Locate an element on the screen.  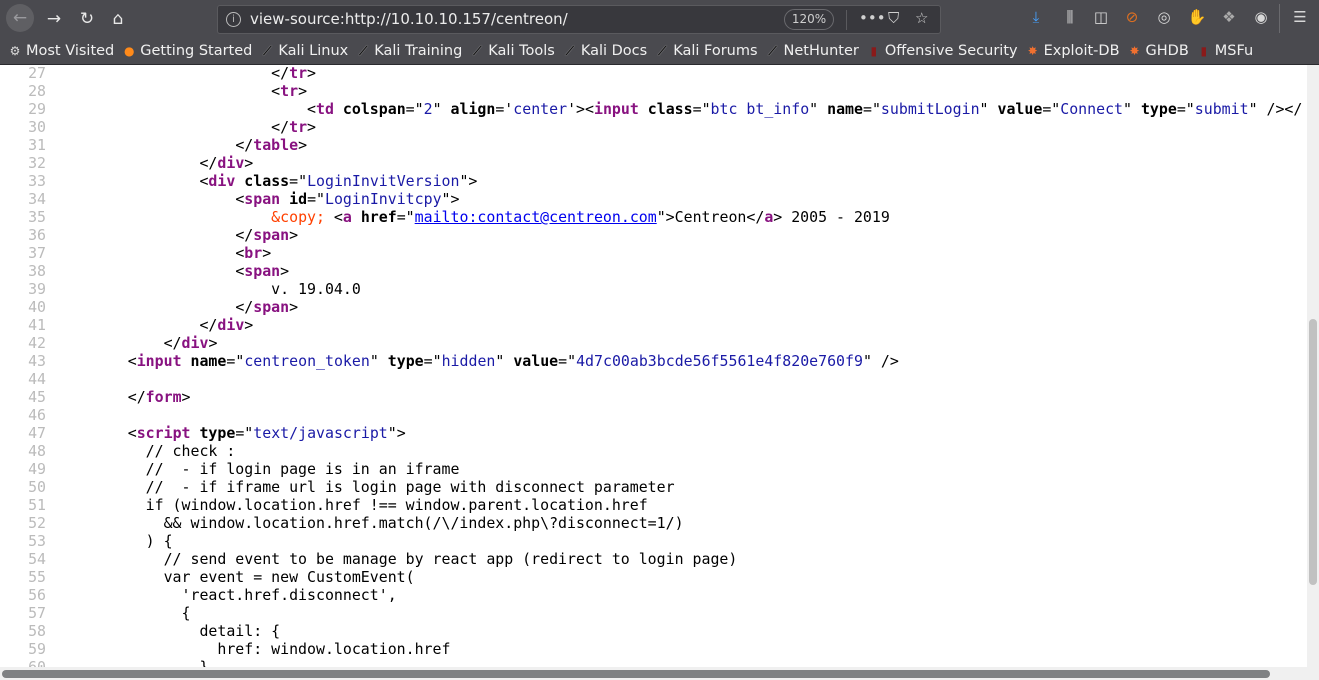
line-number: 59 is located at coordinates (37, 649).